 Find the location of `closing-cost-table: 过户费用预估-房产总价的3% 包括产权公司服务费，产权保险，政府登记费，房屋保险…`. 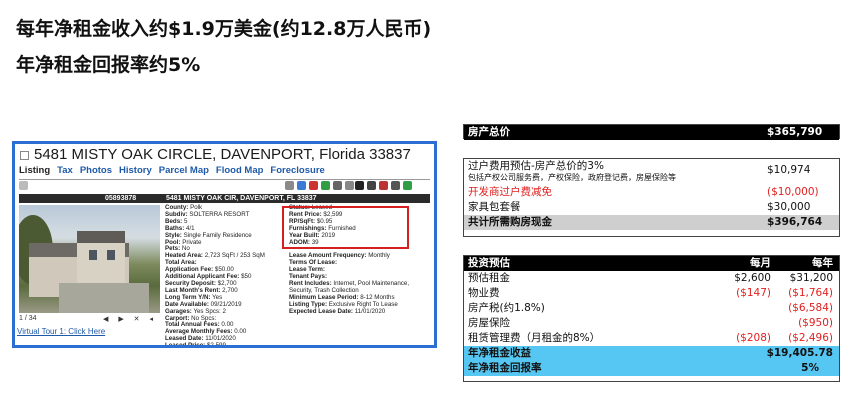

closing-cost-table: 过户费用预估-房产总价的3% 包括产权公司服务费，产权保险，政府登记费，房屋保险… is located at coordinates (651, 197).